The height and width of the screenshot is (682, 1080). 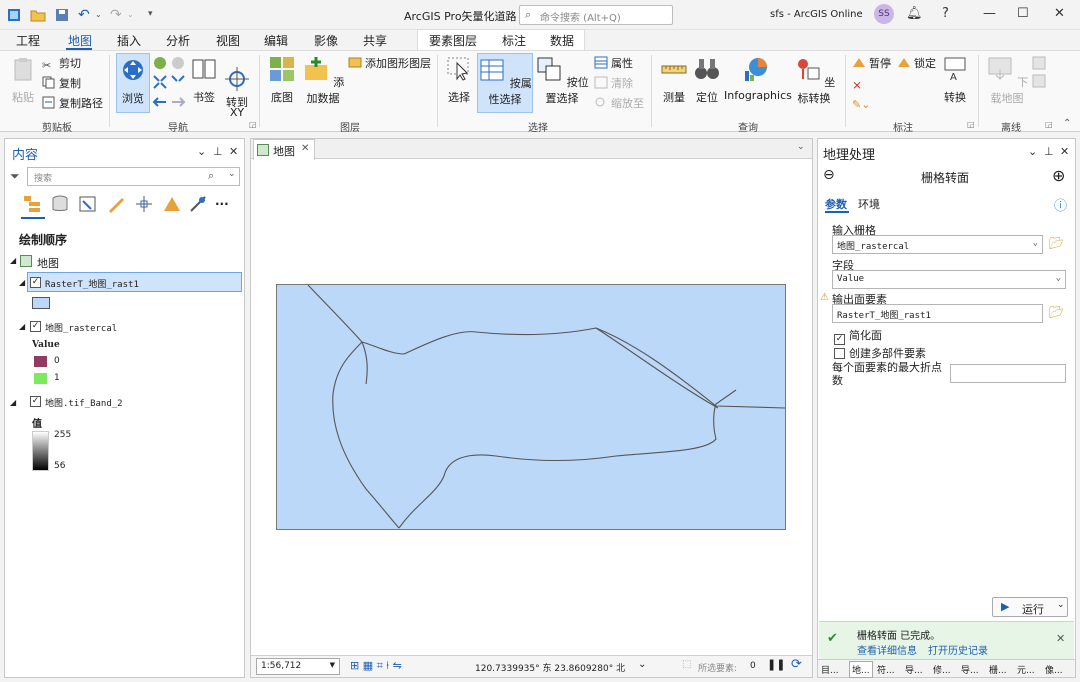 What do you see at coordinates (949, 279) in the screenshot?
I see `field-dropdown: Value ⌄` at bounding box center [949, 279].